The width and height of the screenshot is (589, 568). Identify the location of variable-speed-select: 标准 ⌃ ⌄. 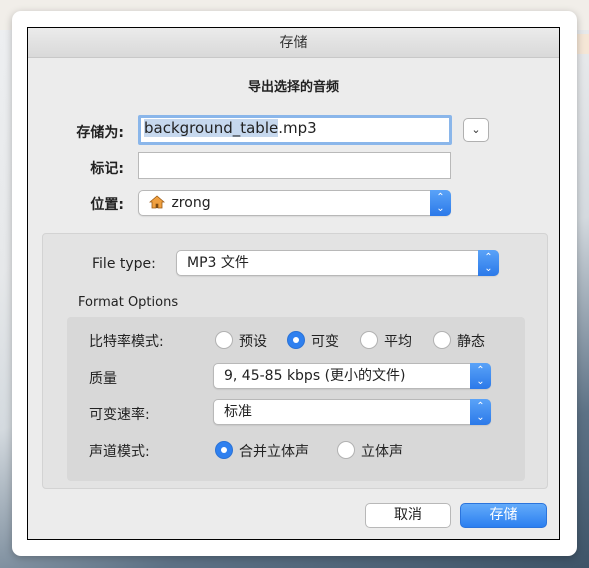
(352, 412).